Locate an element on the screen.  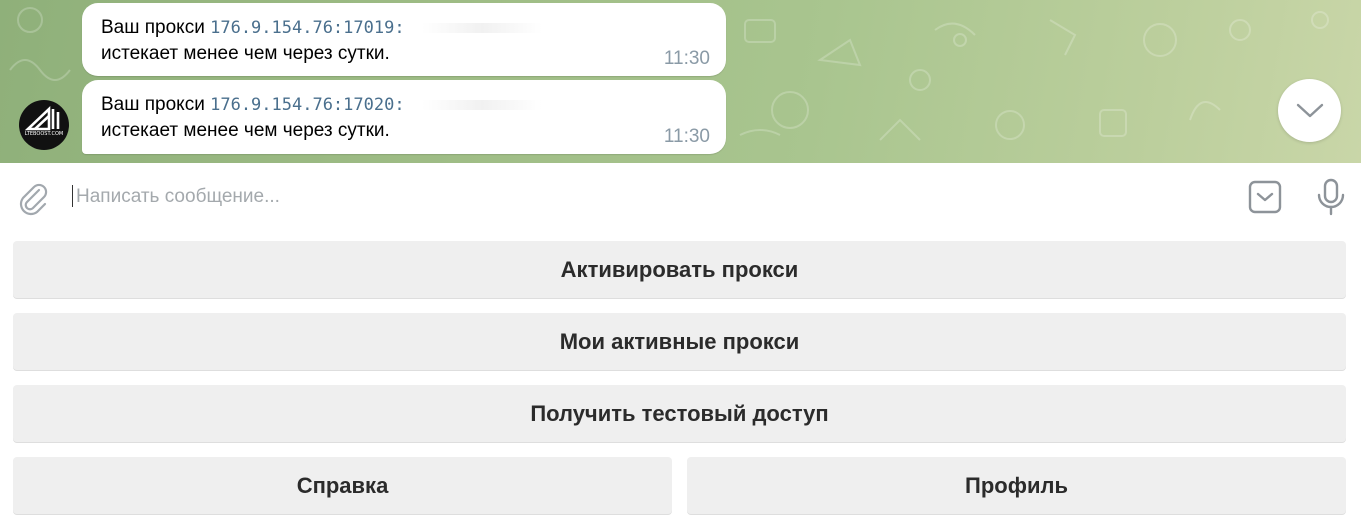
profile-button: Профиль is located at coordinates (1016, 485).